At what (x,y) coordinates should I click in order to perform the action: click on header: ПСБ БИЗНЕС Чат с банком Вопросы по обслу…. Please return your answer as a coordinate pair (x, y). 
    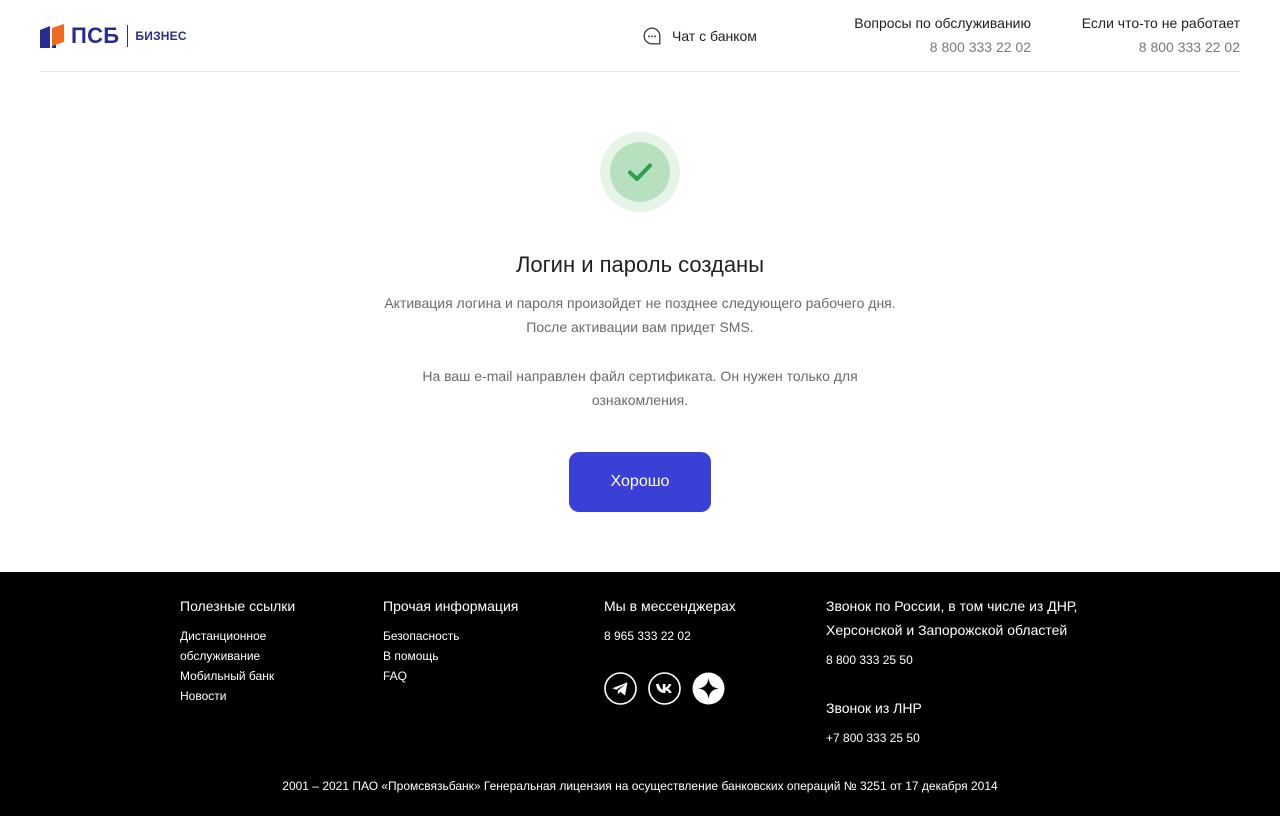
    Looking at the image, I should click on (640, 36).